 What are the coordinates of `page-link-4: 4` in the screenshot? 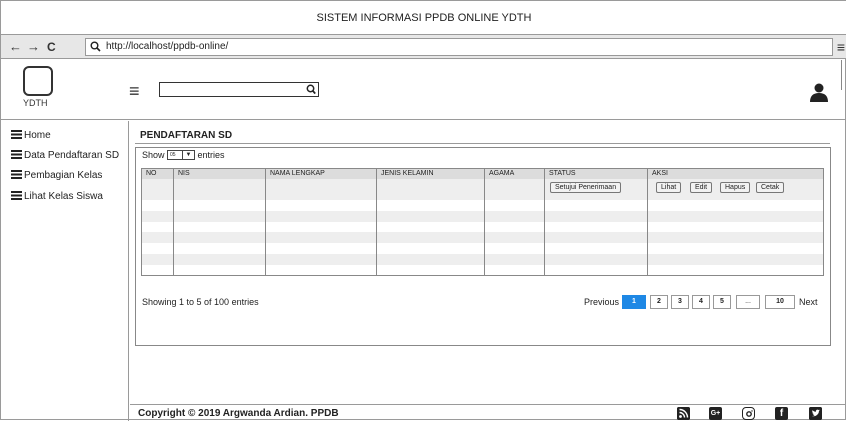 It's located at (701, 302).